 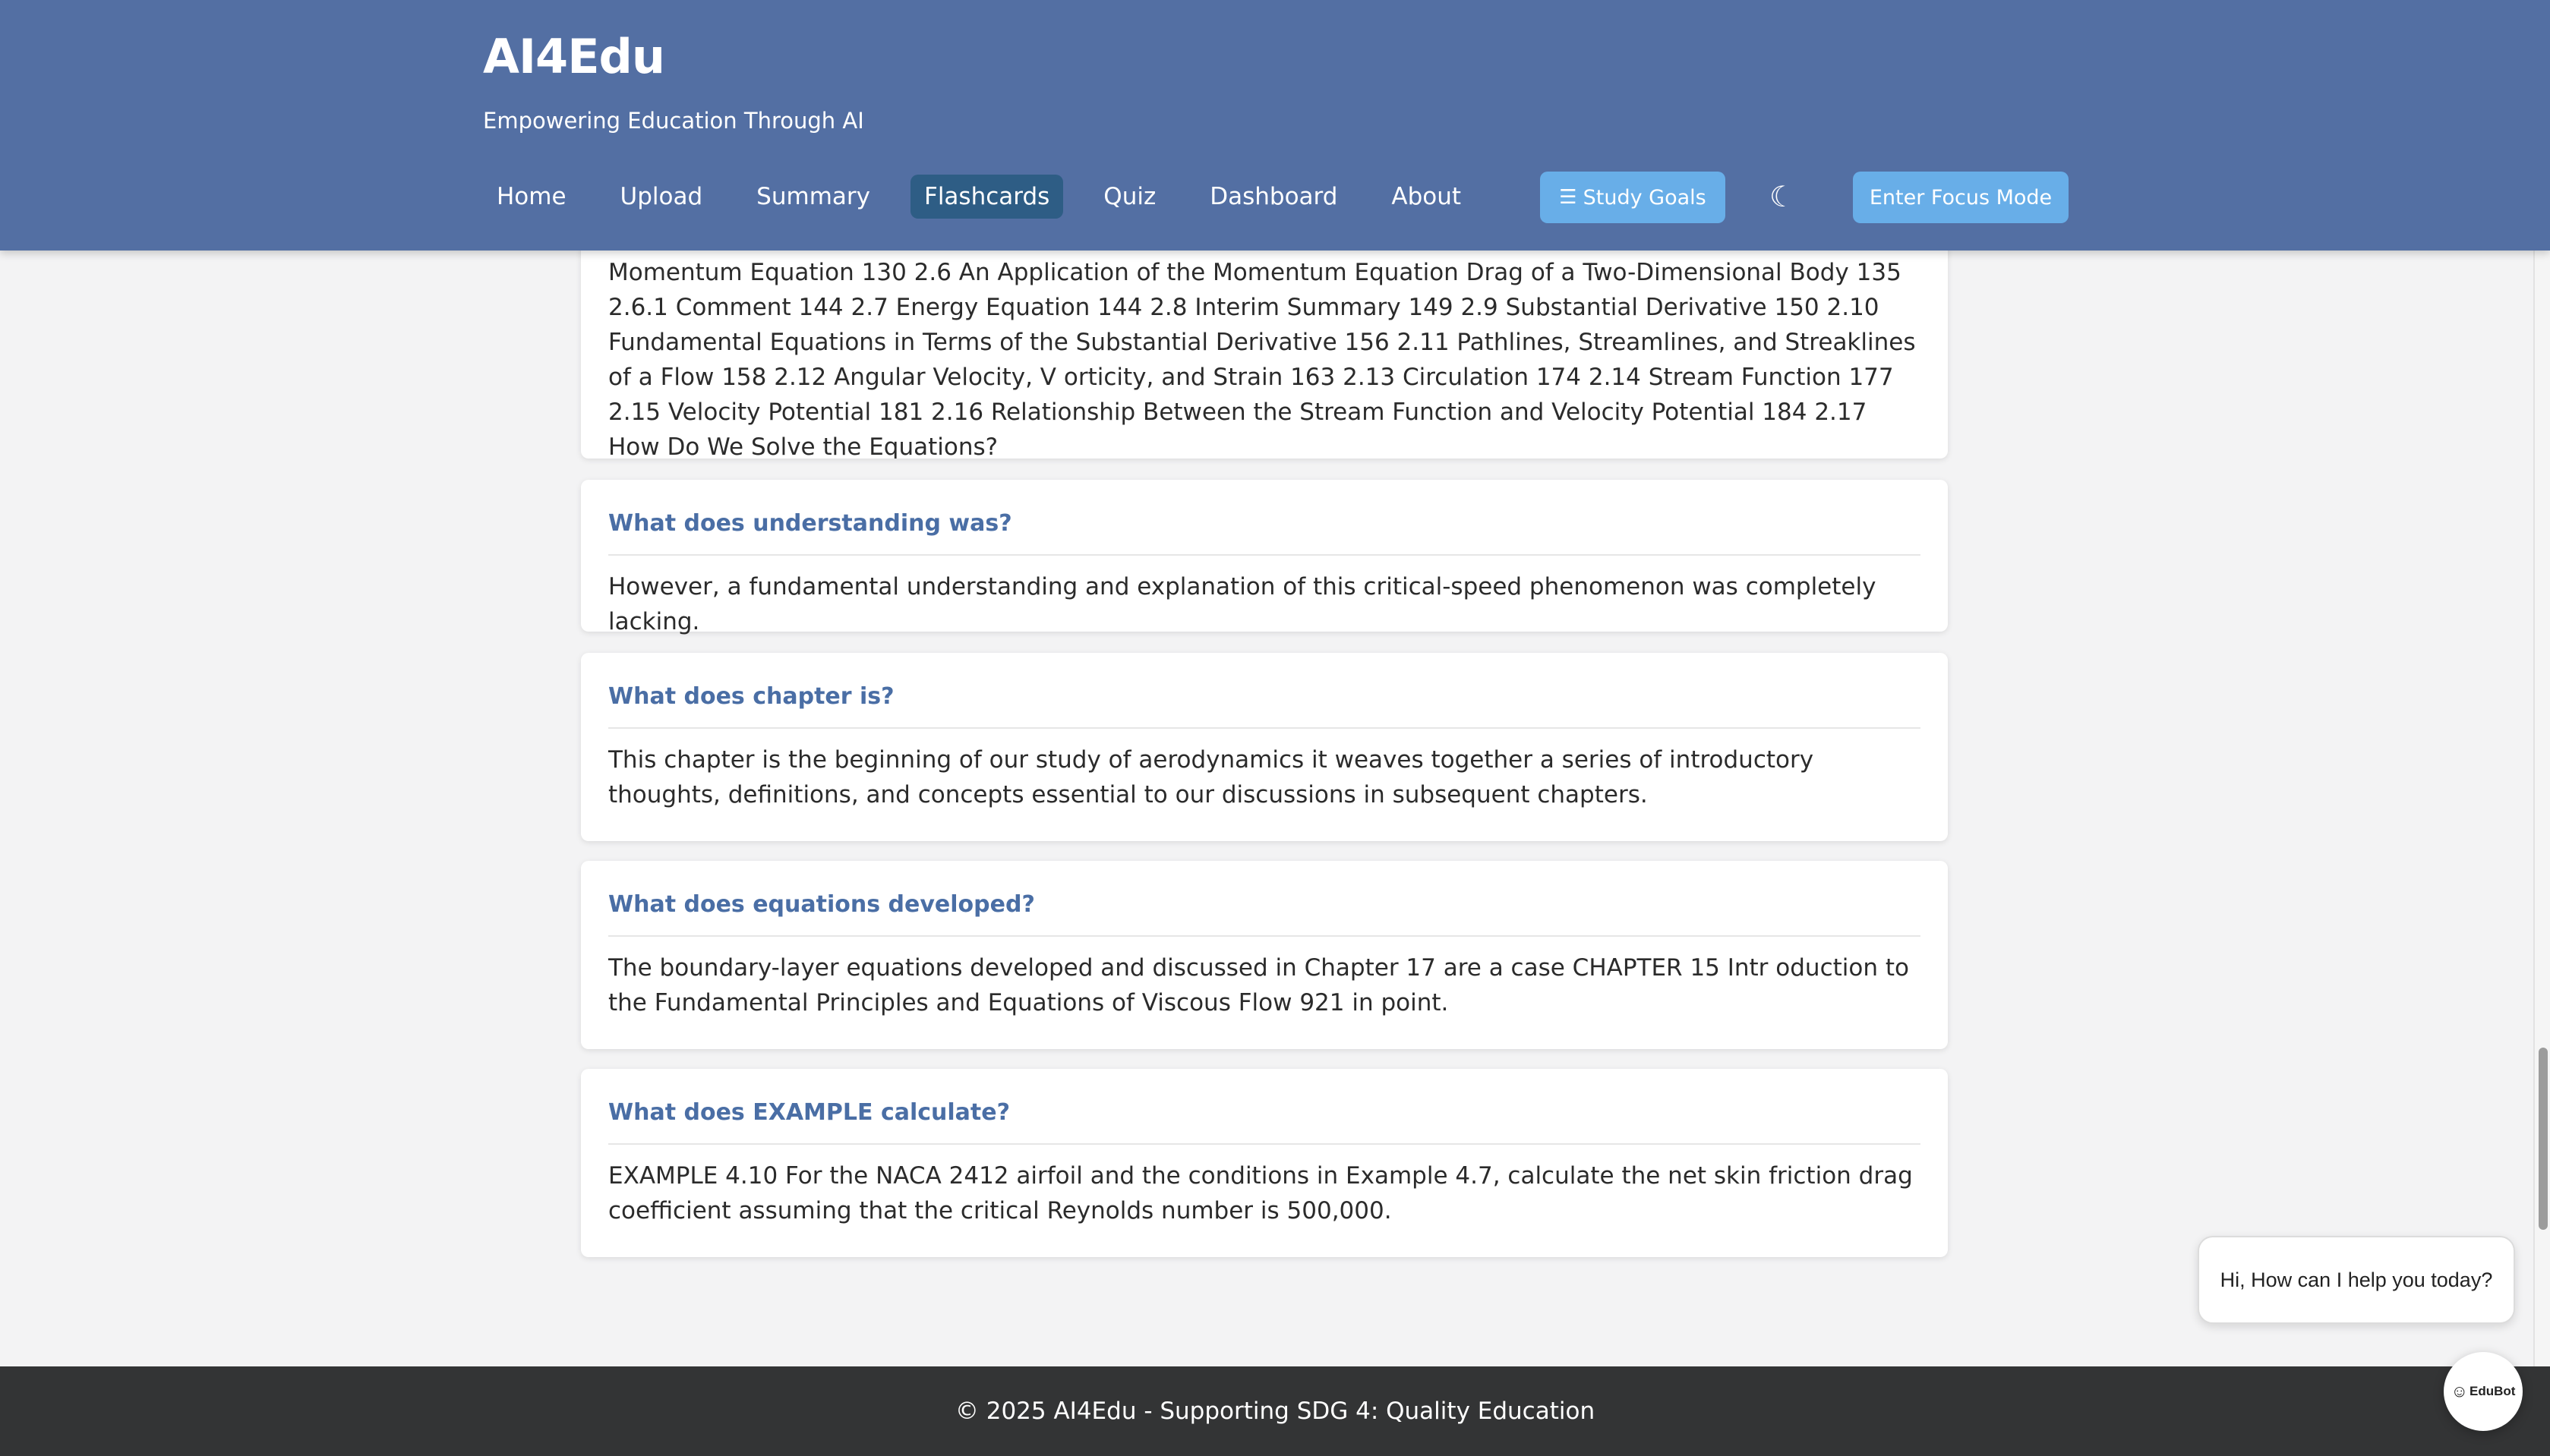 What do you see at coordinates (1426, 197) in the screenshot?
I see `nav-about: About` at bounding box center [1426, 197].